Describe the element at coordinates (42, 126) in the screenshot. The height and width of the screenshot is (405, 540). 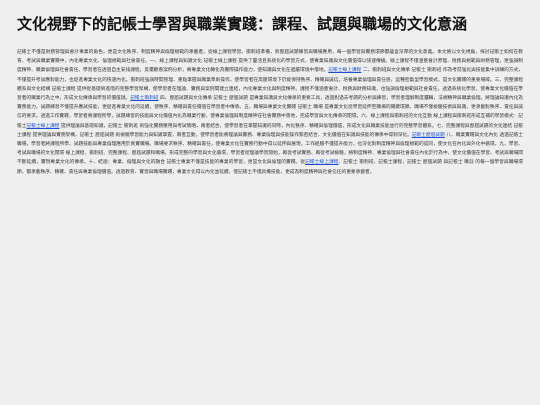
I see `course-online-link-2: 記帳士線上課程` at that location.